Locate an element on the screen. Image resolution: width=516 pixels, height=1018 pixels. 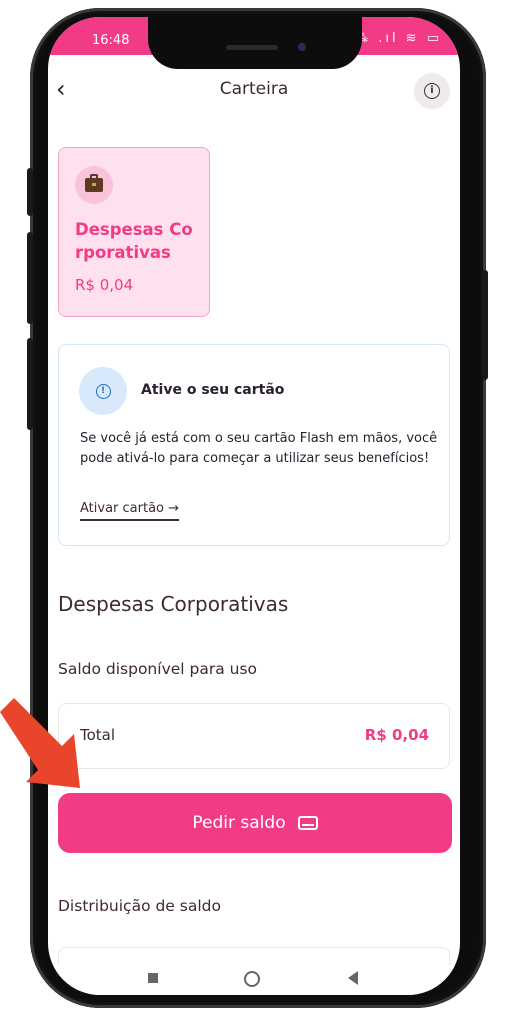
home-icon is located at coordinates (252, 979).